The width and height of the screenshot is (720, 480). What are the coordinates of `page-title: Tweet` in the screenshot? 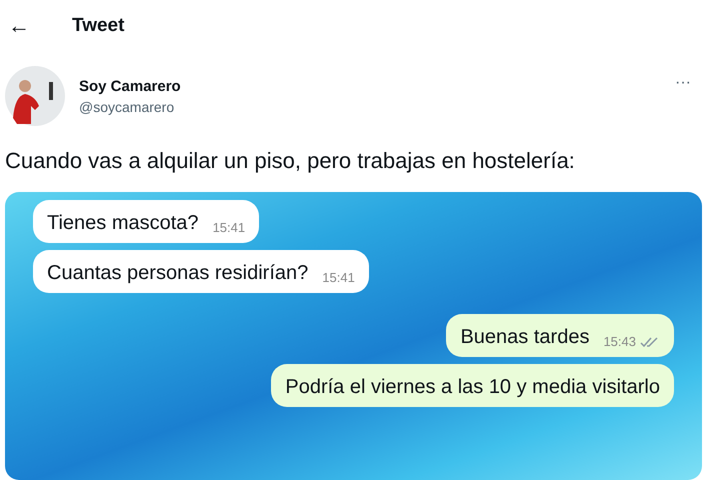 It's located at (98, 26).